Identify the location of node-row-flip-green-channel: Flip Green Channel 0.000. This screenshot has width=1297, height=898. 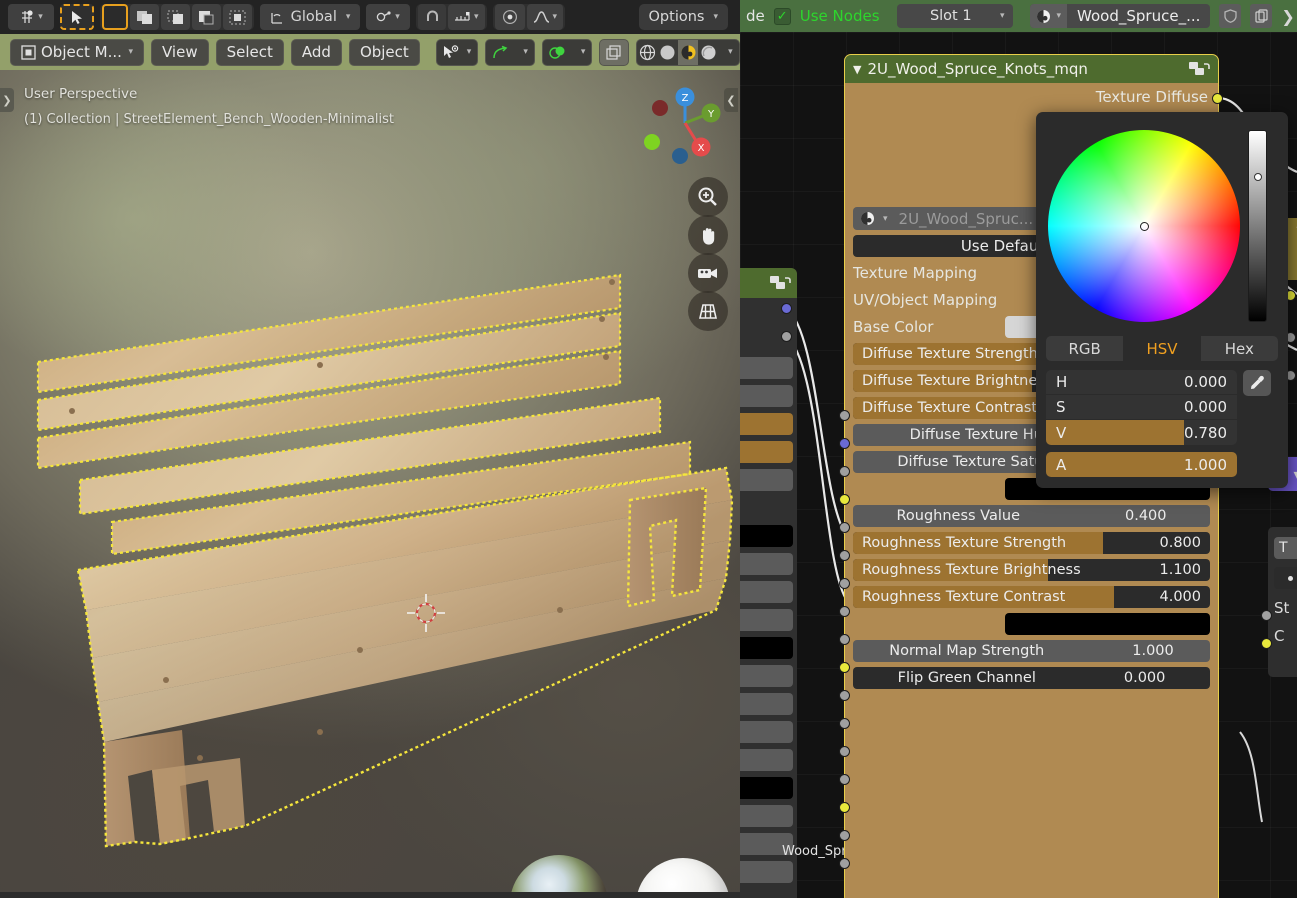
(1031, 677).